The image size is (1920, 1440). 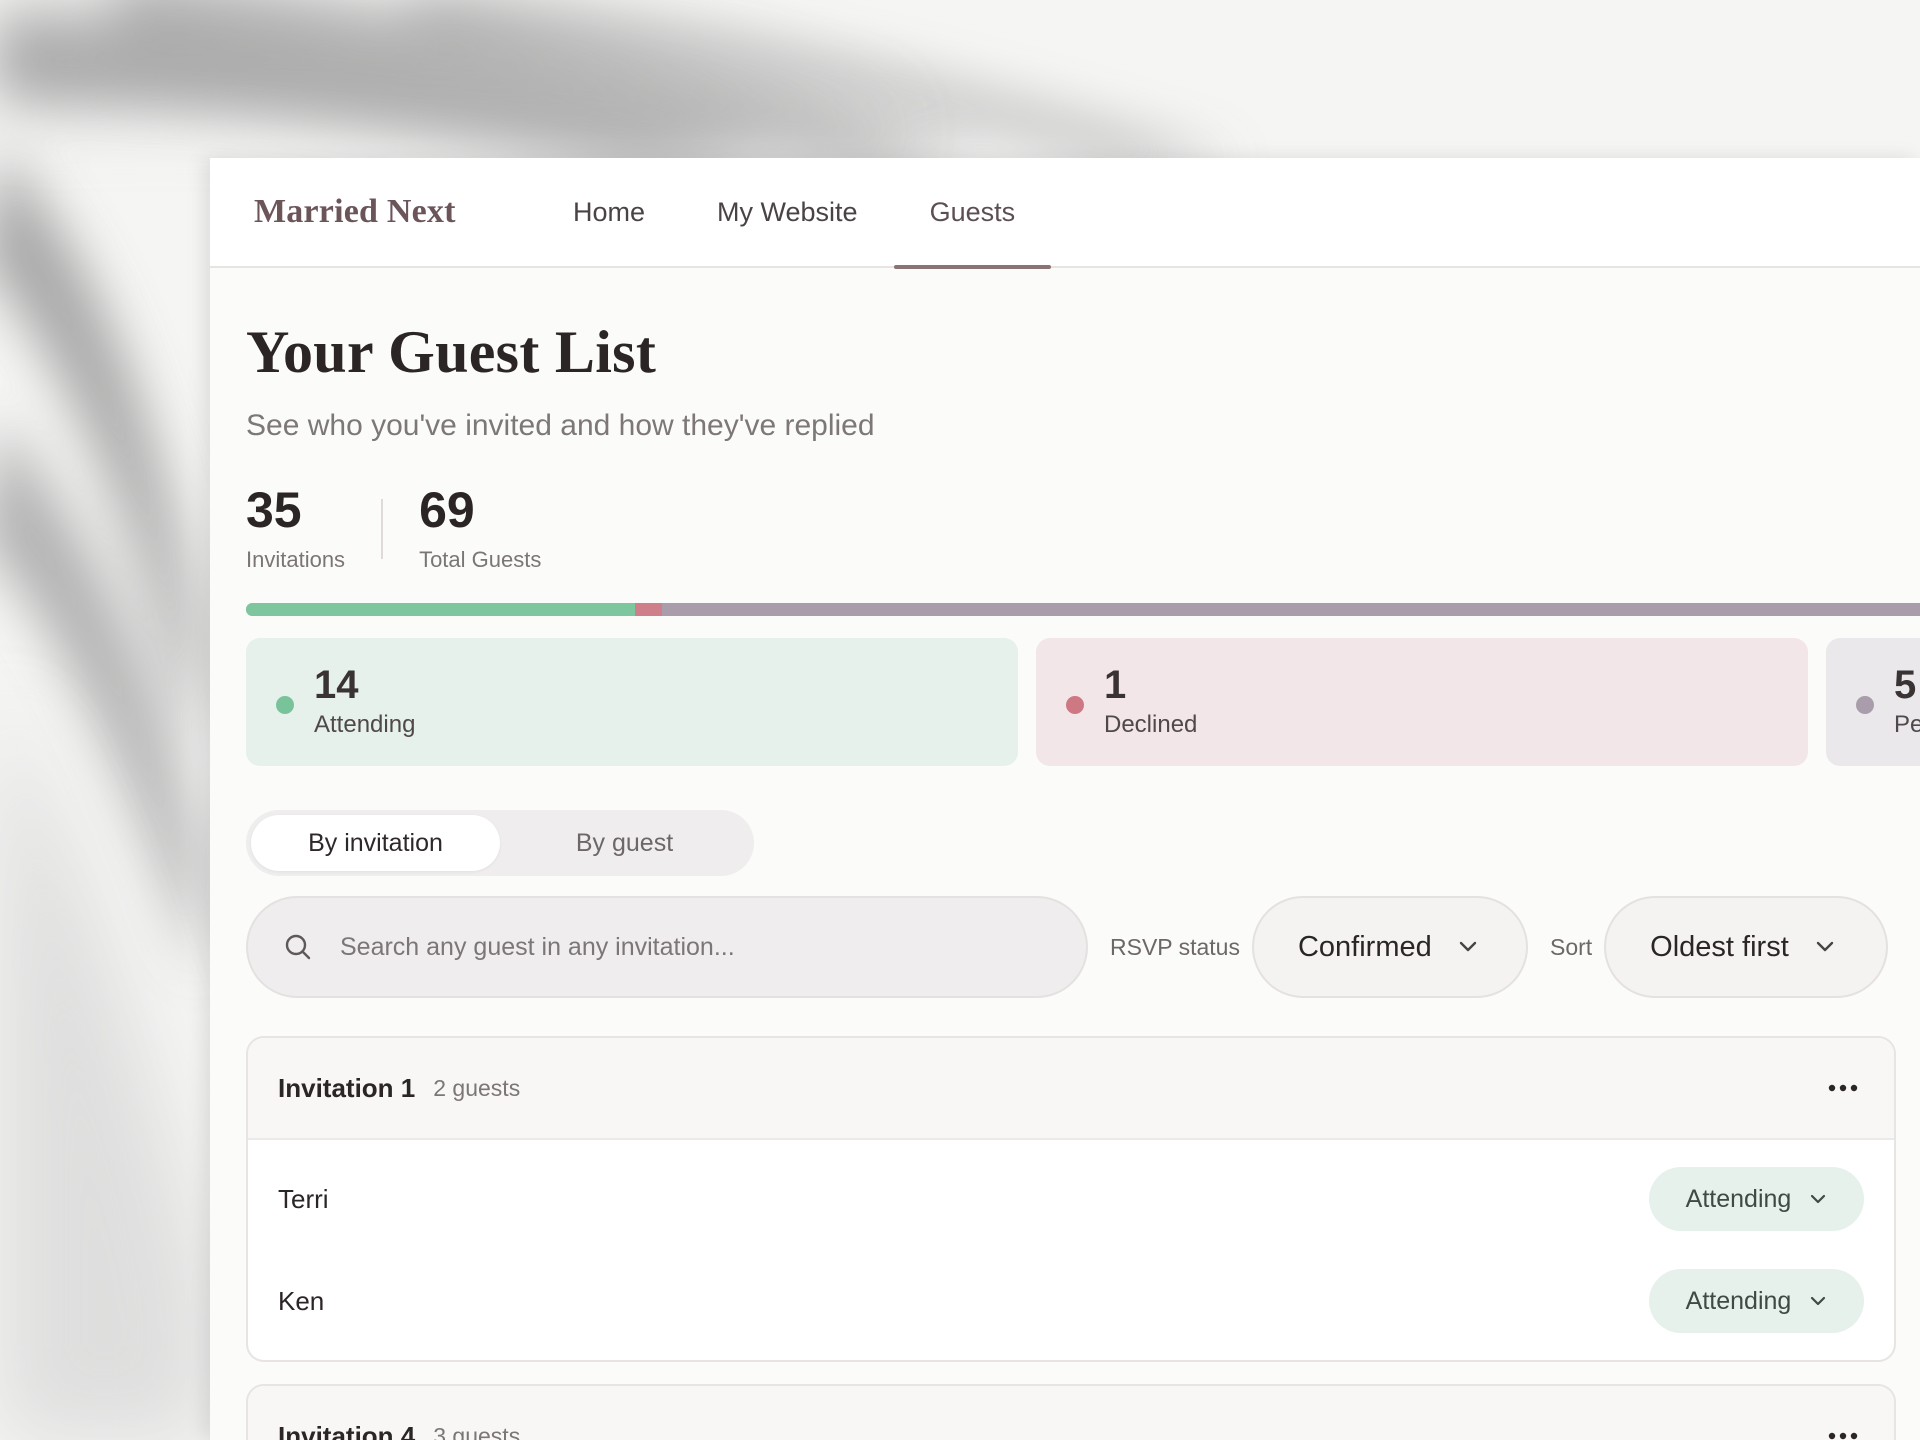 What do you see at coordinates (347, 1087) in the screenshot?
I see `invitation-title: Invitation 1` at bounding box center [347, 1087].